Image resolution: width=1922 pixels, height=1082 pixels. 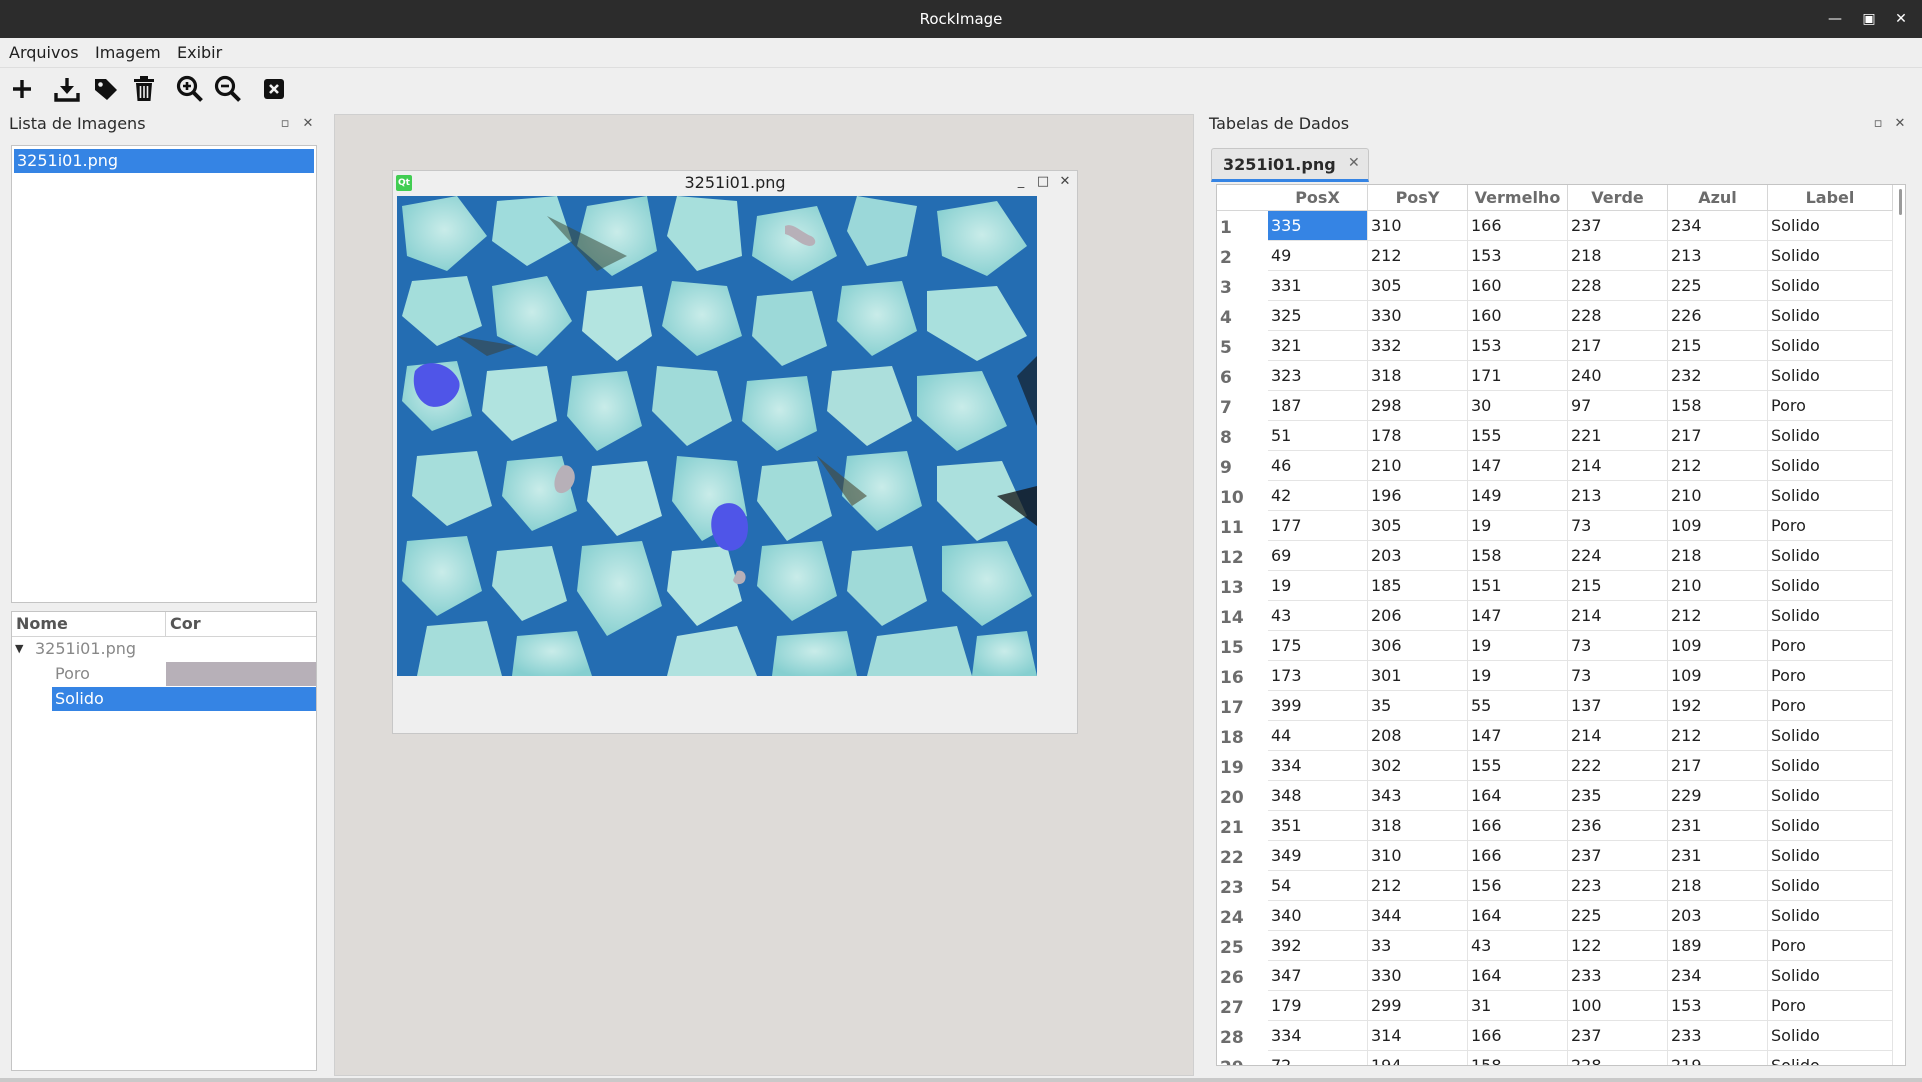 What do you see at coordinates (1242, 346) in the screenshot?
I see `row-number: 5` at bounding box center [1242, 346].